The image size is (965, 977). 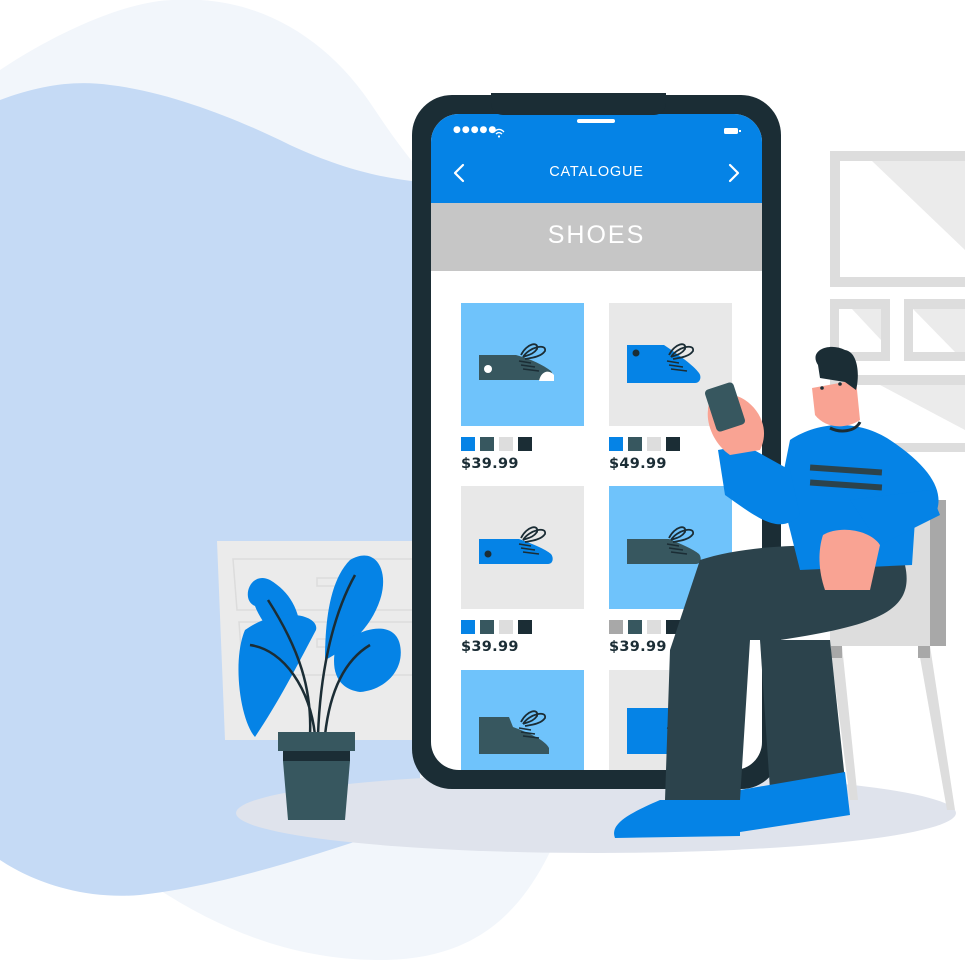 What do you see at coordinates (596, 121) in the screenshot?
I see `phone-speaker` at bounding box center [596, 121].